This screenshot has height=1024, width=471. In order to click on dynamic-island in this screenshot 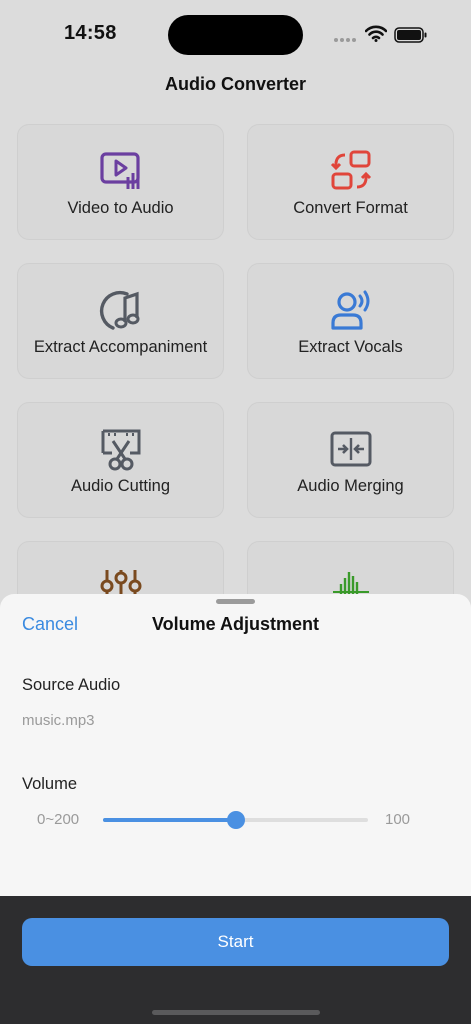, I will do `click(235, 35)`.